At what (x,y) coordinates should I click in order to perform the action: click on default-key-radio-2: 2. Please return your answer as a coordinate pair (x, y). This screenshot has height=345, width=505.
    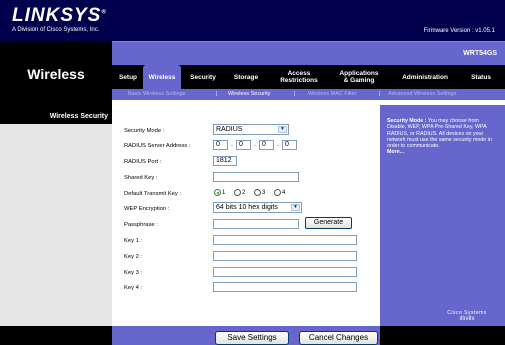
    Looking at the image, I should click on (239, 192).